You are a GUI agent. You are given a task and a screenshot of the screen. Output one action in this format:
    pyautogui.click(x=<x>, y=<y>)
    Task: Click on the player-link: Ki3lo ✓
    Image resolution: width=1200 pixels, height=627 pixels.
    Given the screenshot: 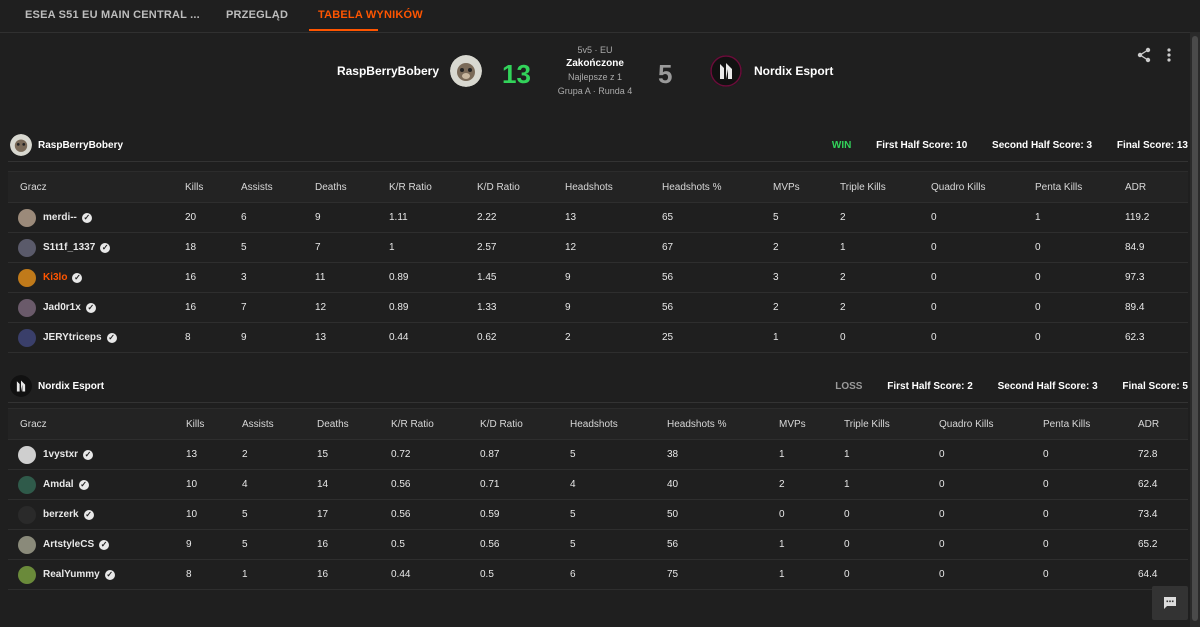 What is the action you would take?
    pyautogui.click(x=96, y=277)
    